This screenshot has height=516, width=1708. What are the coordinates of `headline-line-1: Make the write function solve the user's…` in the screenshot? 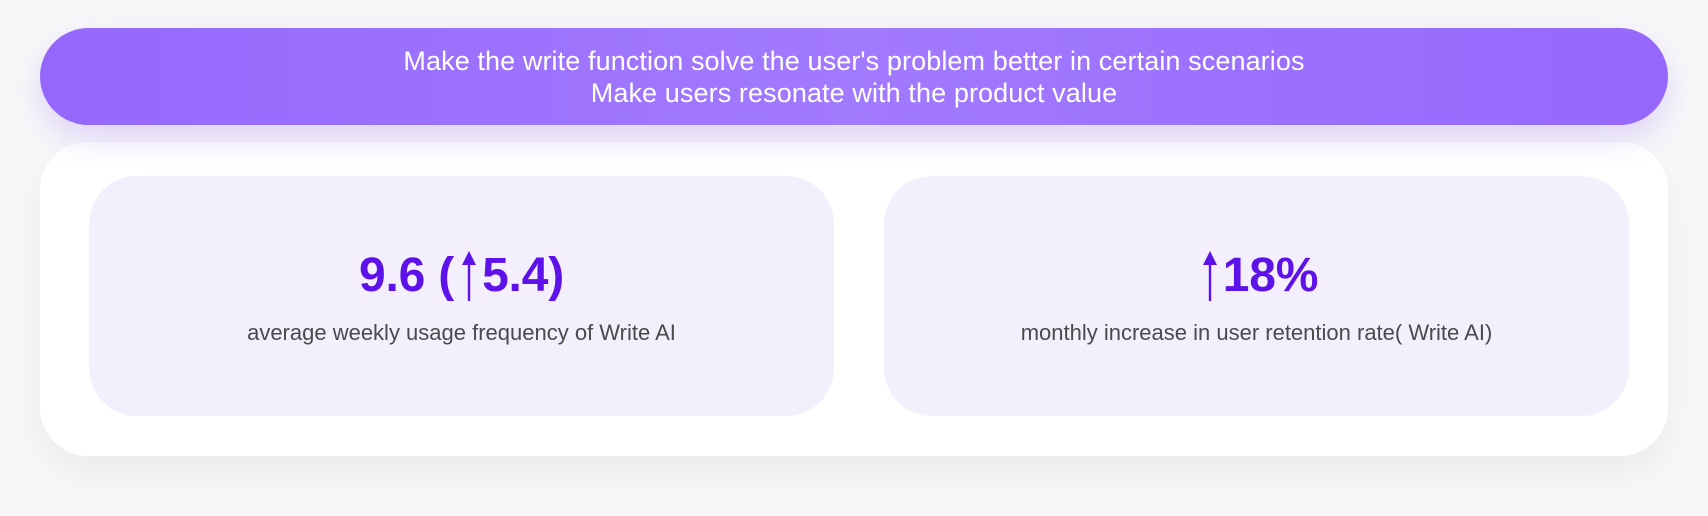 It's located at (854, 60).